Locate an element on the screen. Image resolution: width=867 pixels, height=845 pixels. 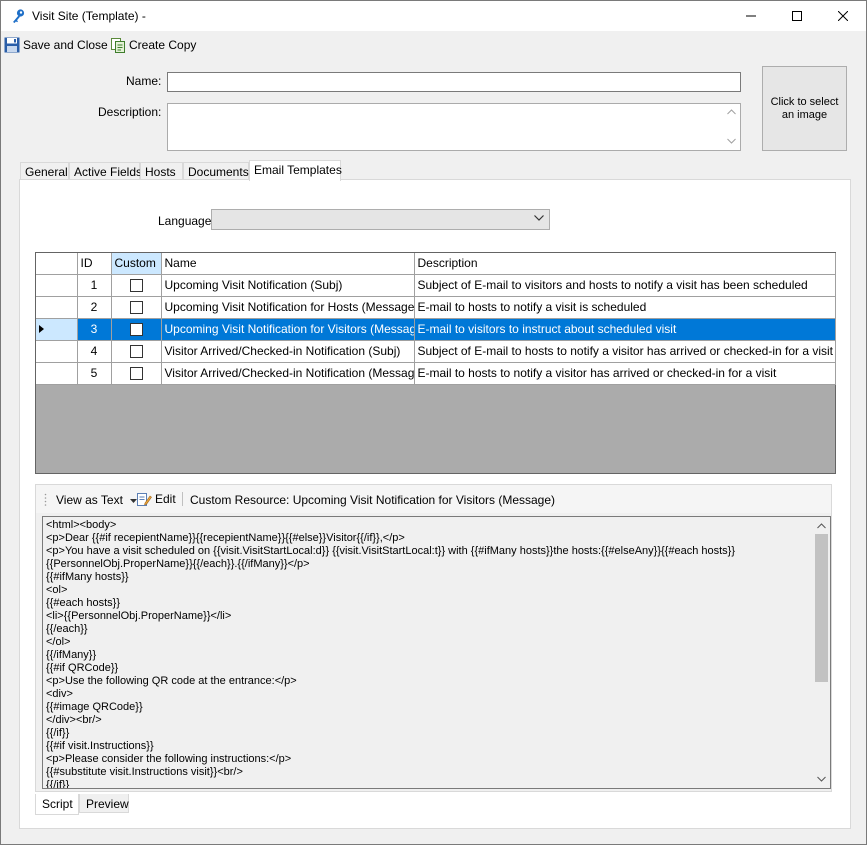
toolbar-grip-icon is located at coordinates (45, 499).